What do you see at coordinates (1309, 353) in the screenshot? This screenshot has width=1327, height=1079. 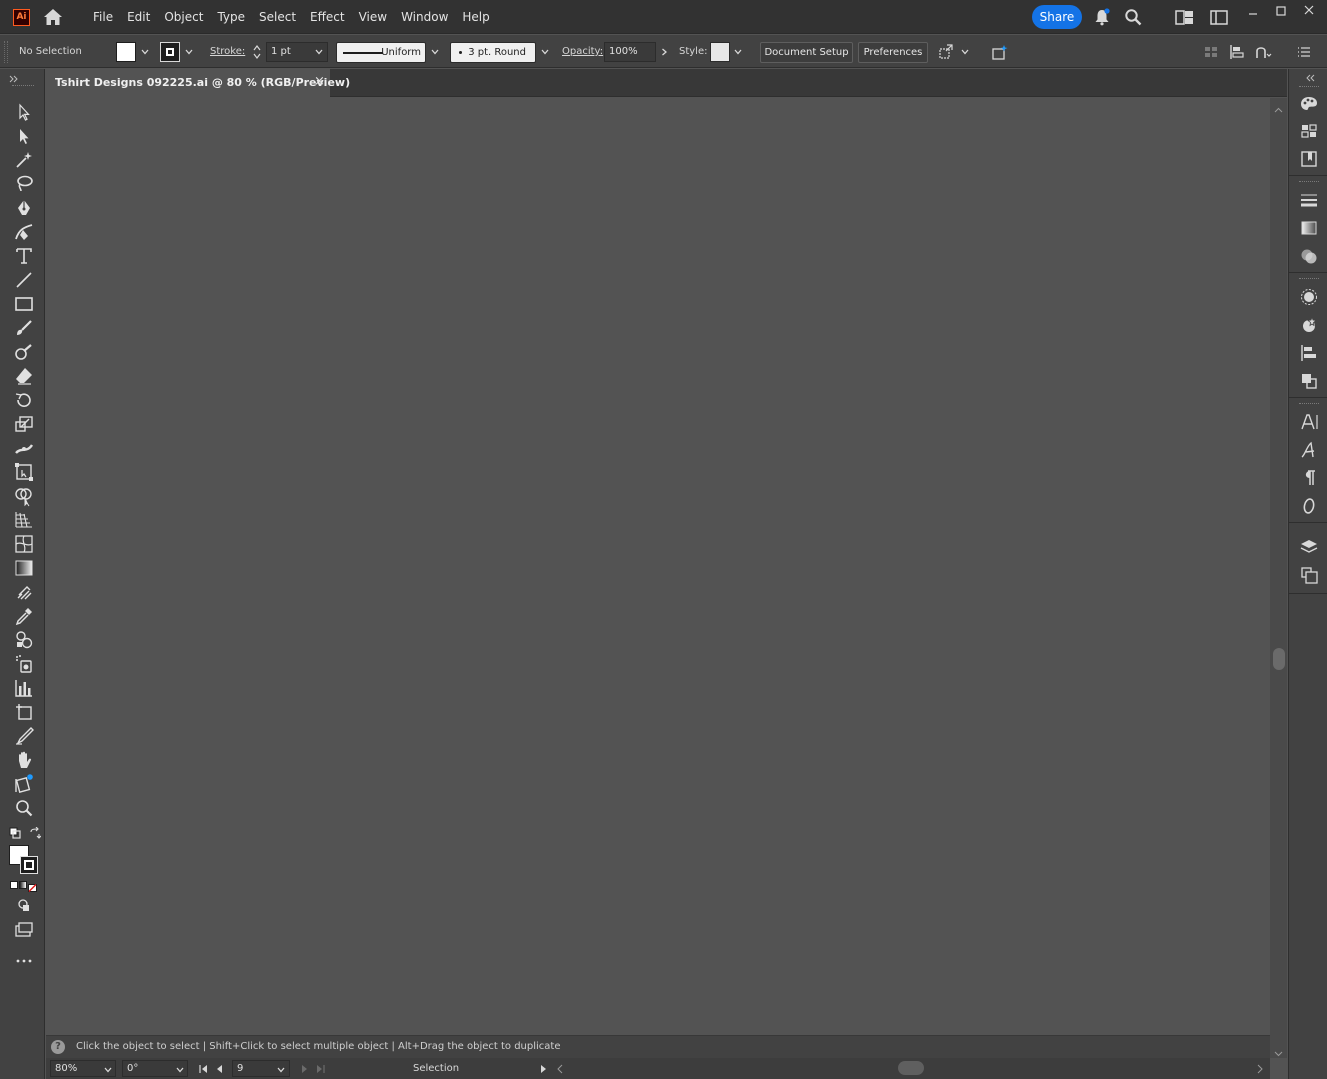 I see `align-icon` at bounding box center [1309, 353].